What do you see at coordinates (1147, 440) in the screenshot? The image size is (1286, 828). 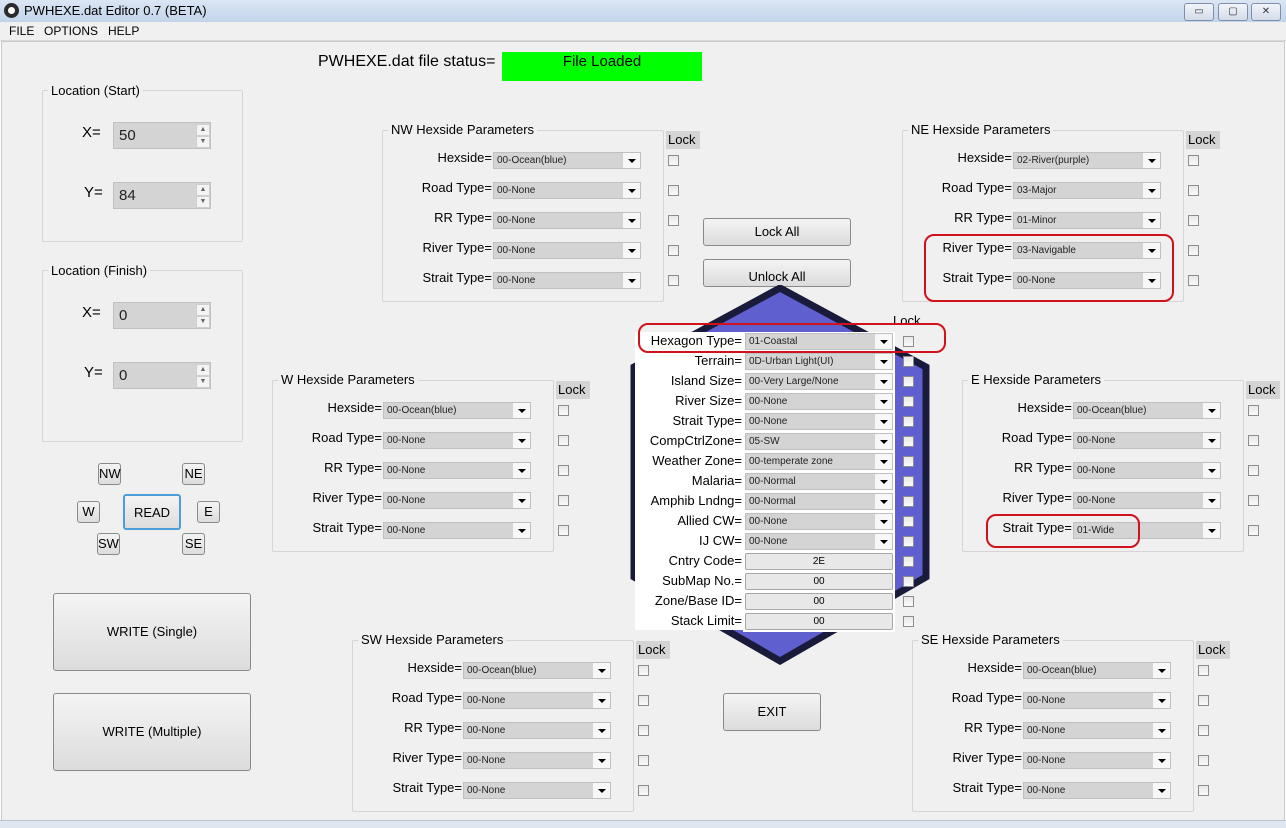 I see `e-road-type-select: 00-None` at bounding box center [1147, 440].